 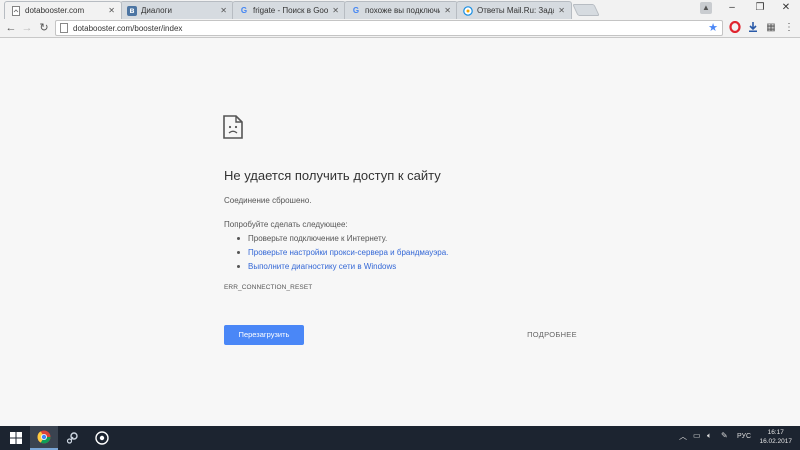 What do you see at coordinates (177, 10) in the screenshot?
I see `tab-dialogi: в Диалоги ✕` at bounding box center [177, 10].